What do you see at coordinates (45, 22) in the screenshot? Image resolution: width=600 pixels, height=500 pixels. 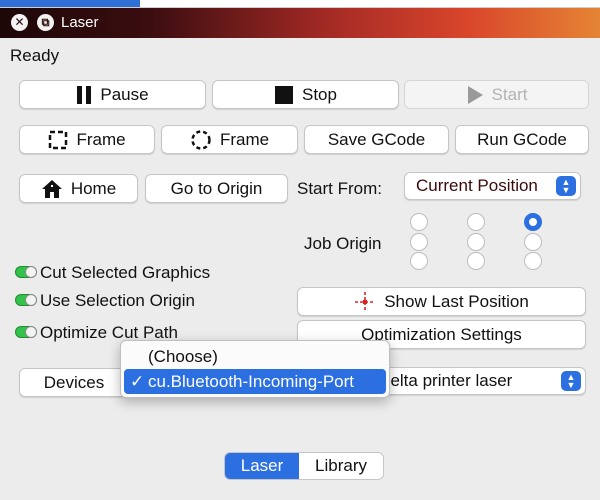 I see `restore-icon: ⧉` at bounding box center [45, 22].